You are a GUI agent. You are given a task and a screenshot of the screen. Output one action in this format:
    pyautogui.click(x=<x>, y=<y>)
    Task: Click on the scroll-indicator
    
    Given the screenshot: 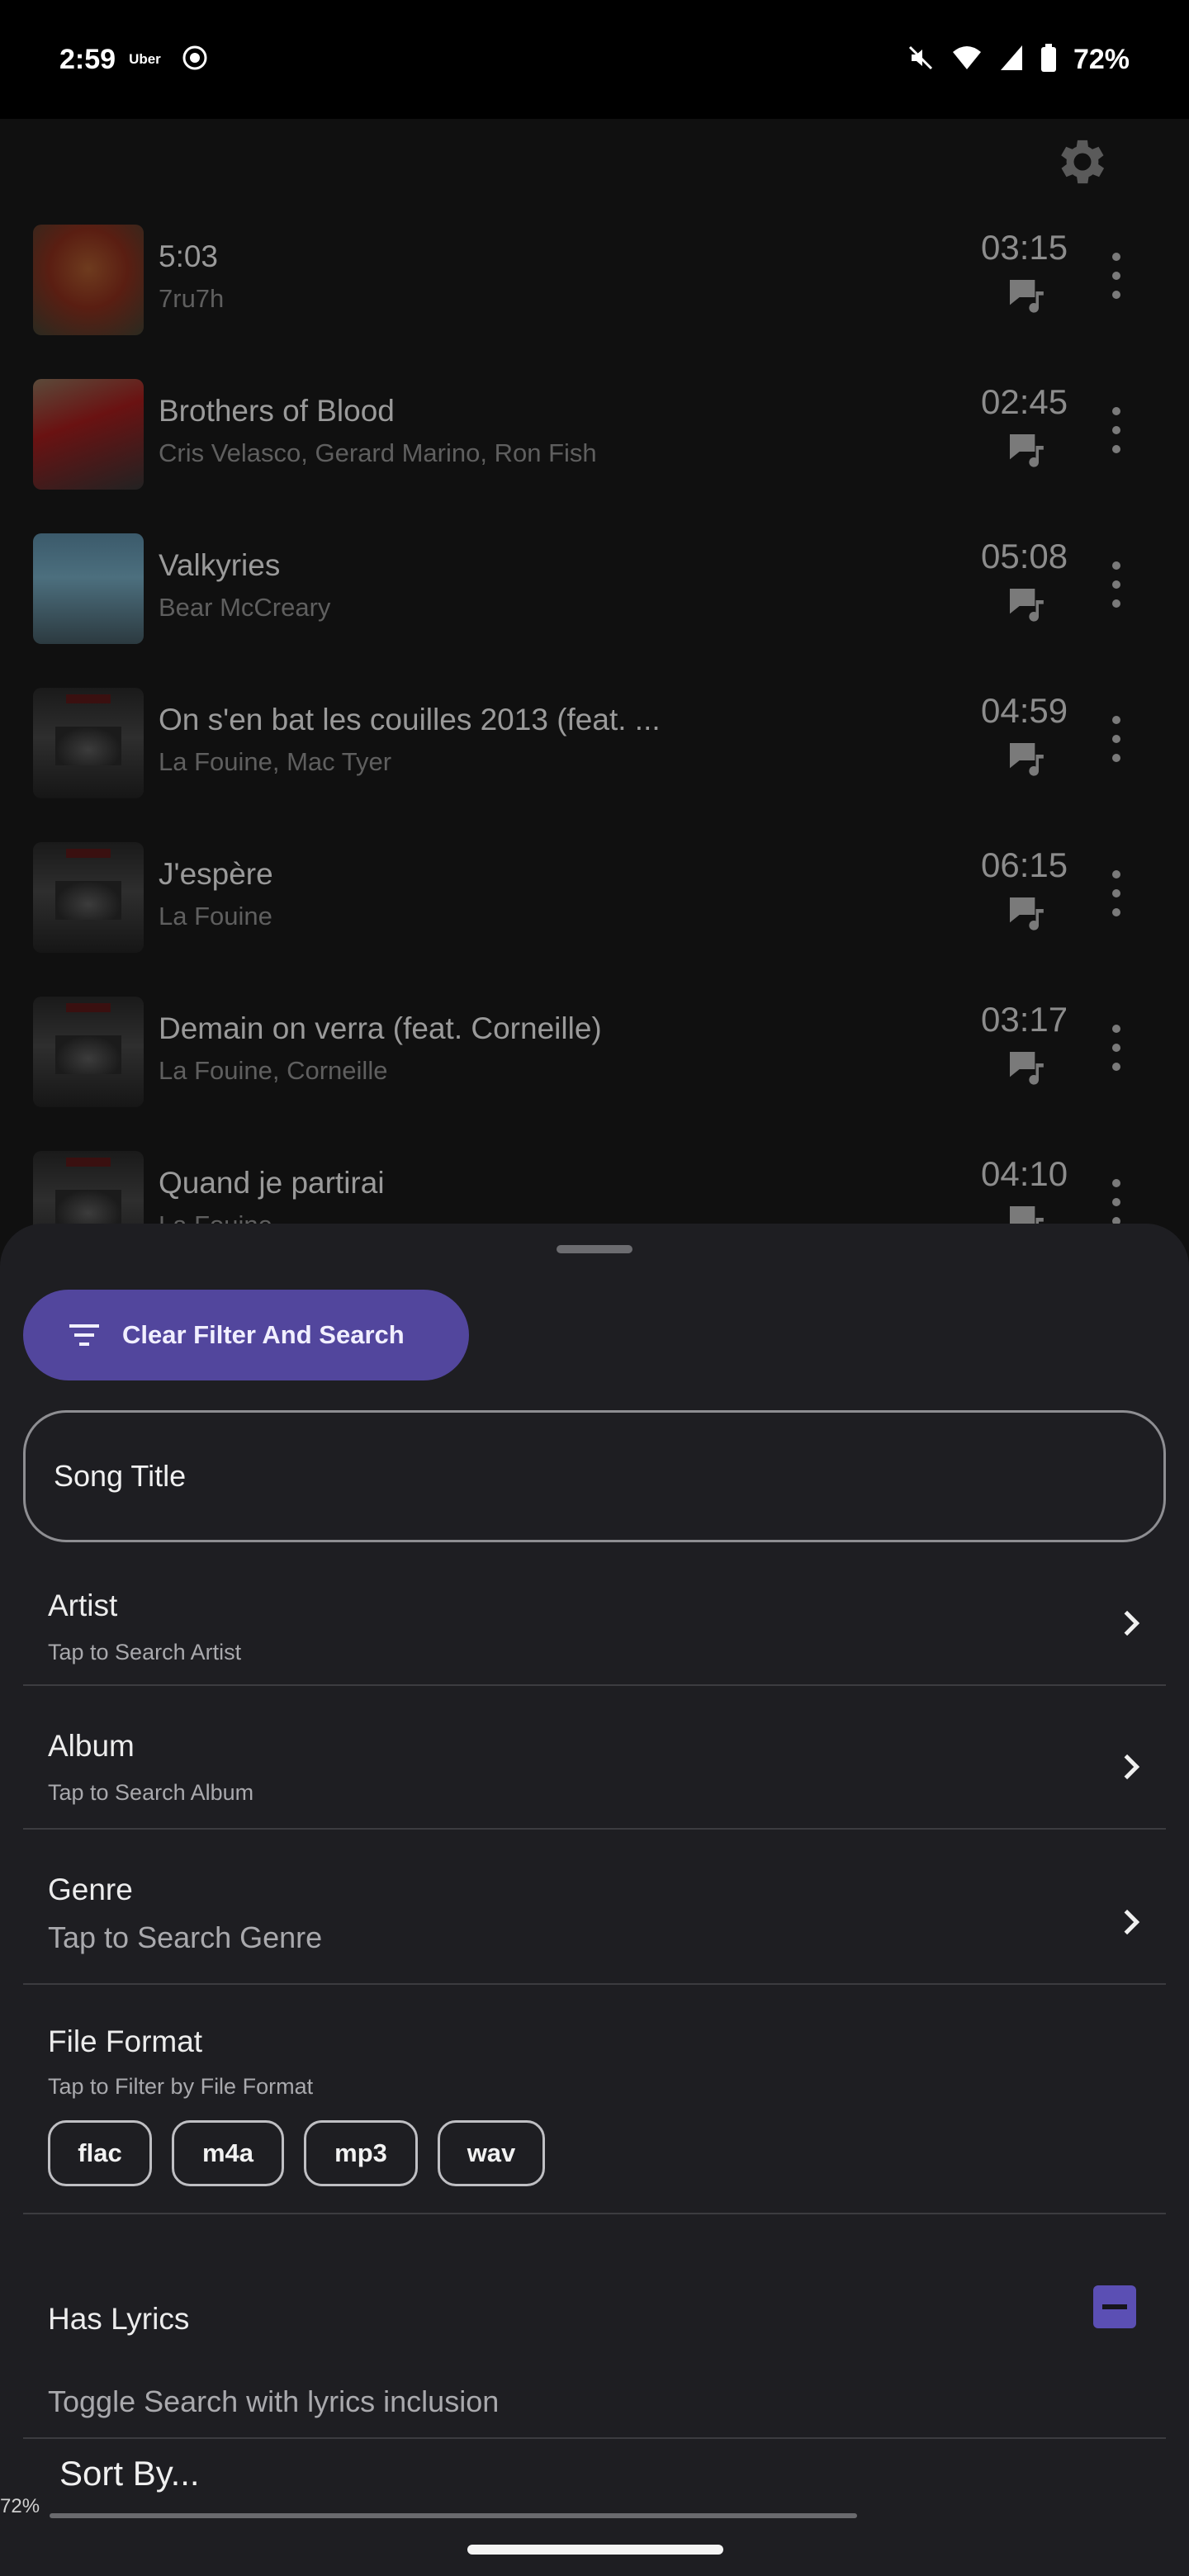 What is the action you would take?
    pyautogui.click(x=453, y=2515)
    